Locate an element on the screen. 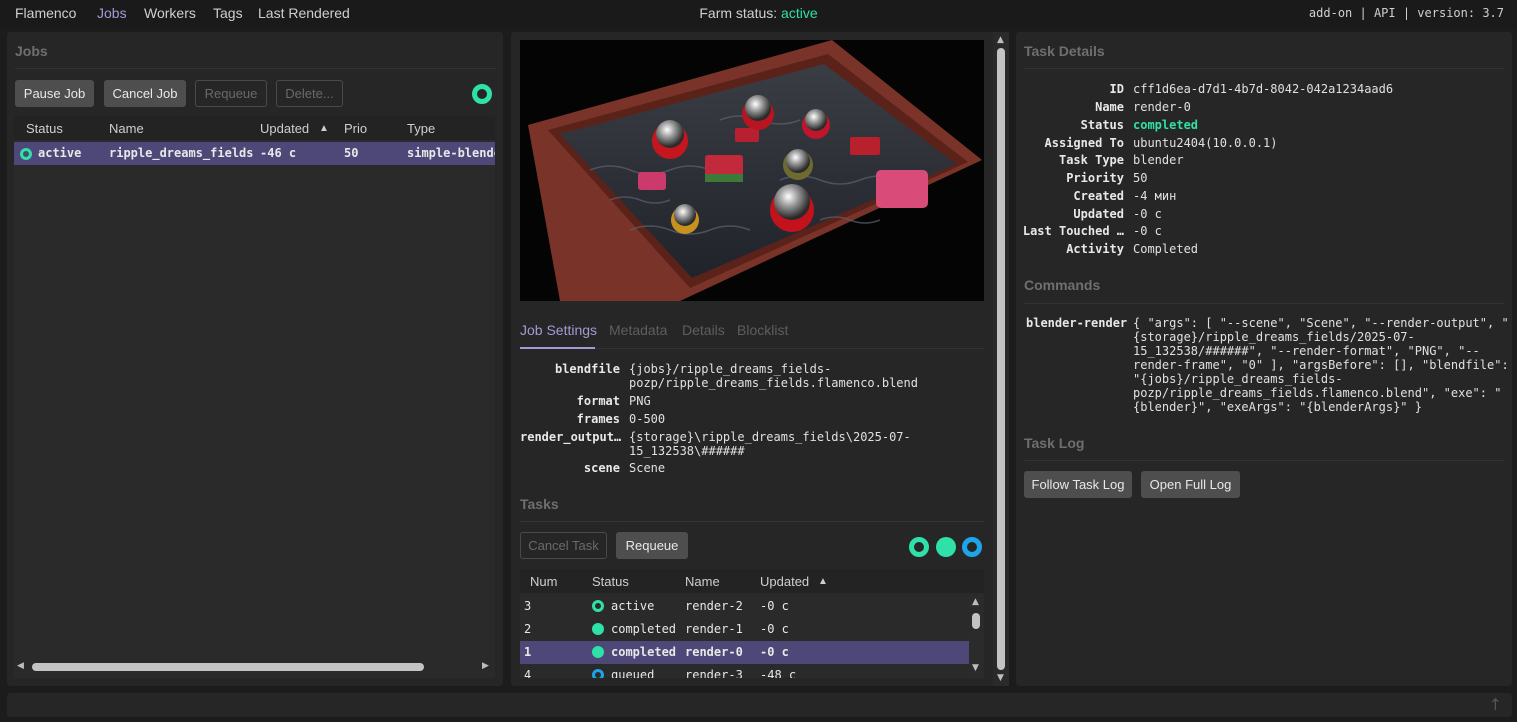 The image size is (1517, 722). tab-job-settings: Job Settings is located at coordinates (558, 330).